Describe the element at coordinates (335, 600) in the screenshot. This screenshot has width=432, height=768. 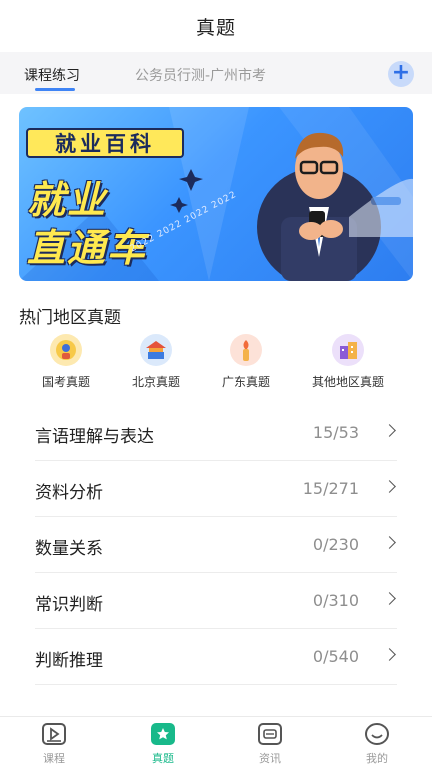
I see `category-progress: 0/310` at that location.